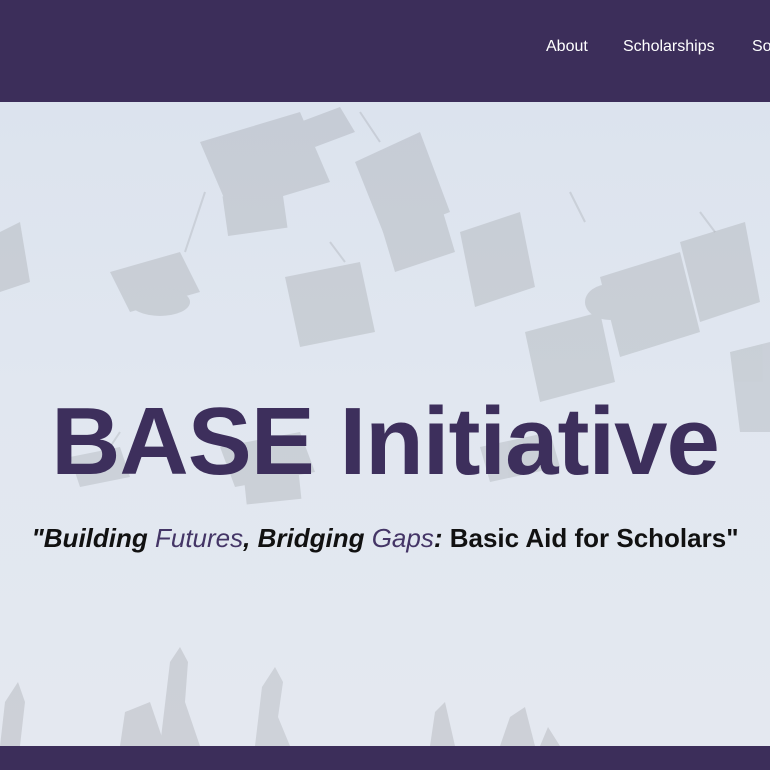 The image size is (770, 770). What do you see at coordinates (199, 538) in the screenshot?
I see `tagline-futures: Futures` at bounding box center [199, 538].